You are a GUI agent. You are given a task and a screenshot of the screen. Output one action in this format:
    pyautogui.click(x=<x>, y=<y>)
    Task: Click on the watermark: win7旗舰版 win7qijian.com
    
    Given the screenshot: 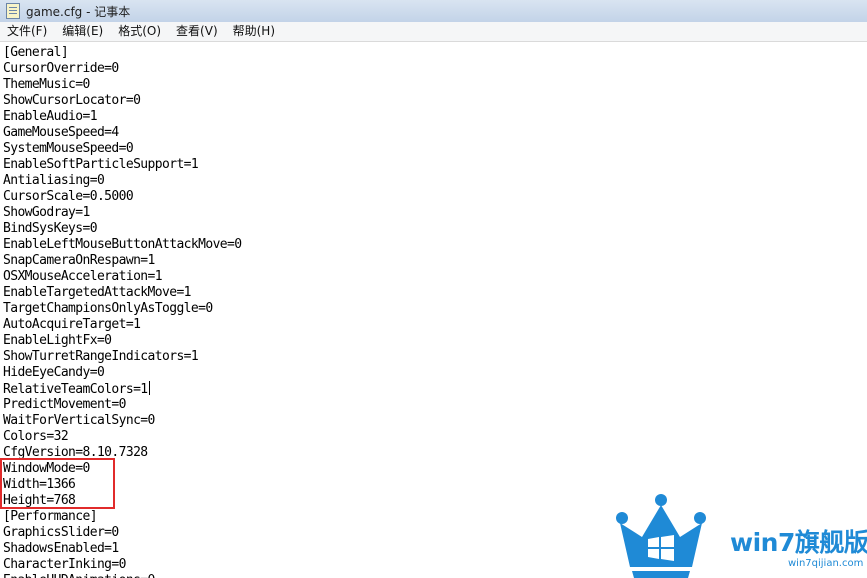 What is the action you would take?
    pyautogui.click(x=739, y=535)
    